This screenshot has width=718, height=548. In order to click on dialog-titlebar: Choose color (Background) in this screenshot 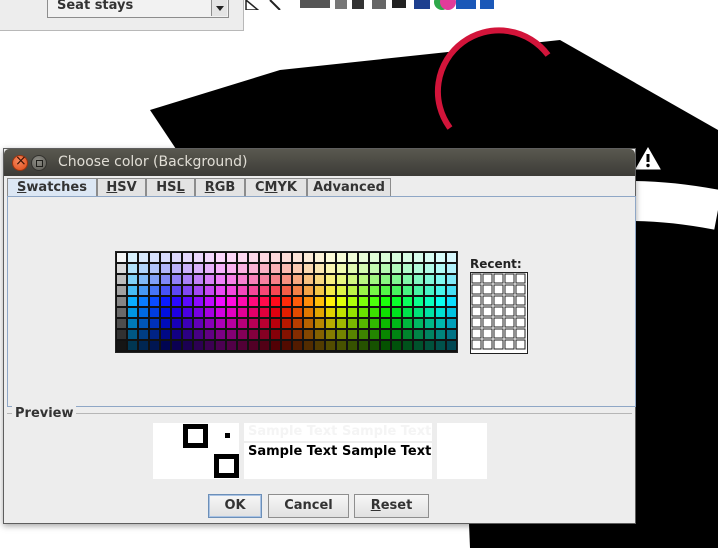, I will do `click(319, 162)`.